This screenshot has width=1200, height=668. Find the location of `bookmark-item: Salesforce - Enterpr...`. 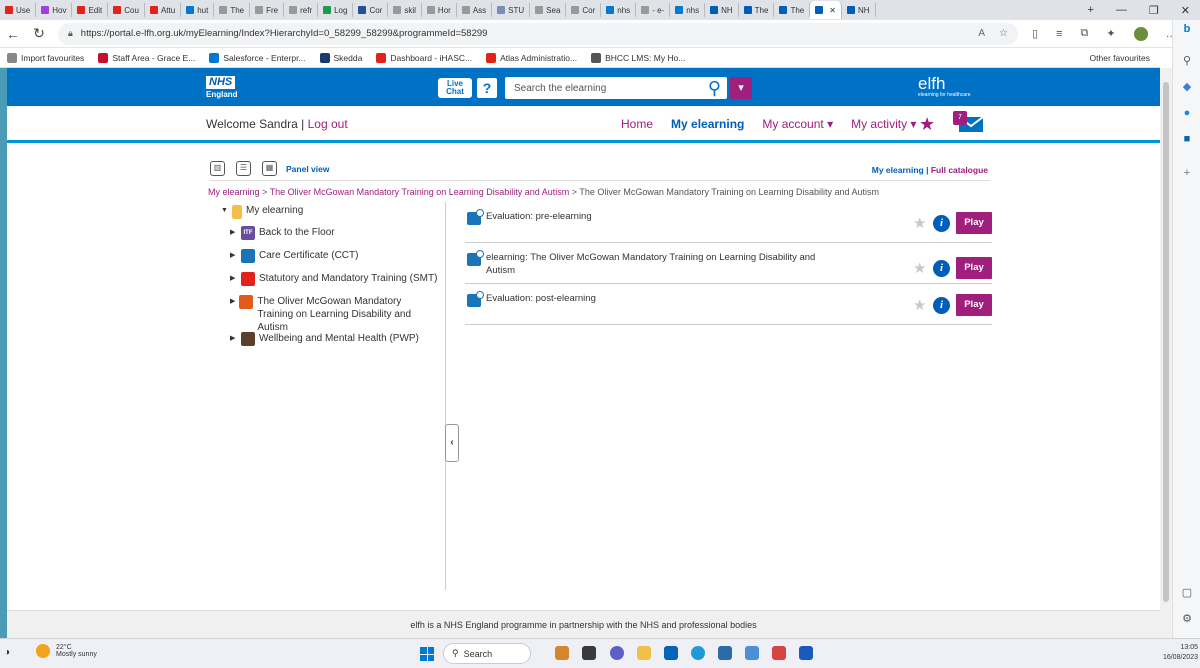

bookmark-item: Salesforce - Enterpr... is located at coordinates (257, 57).